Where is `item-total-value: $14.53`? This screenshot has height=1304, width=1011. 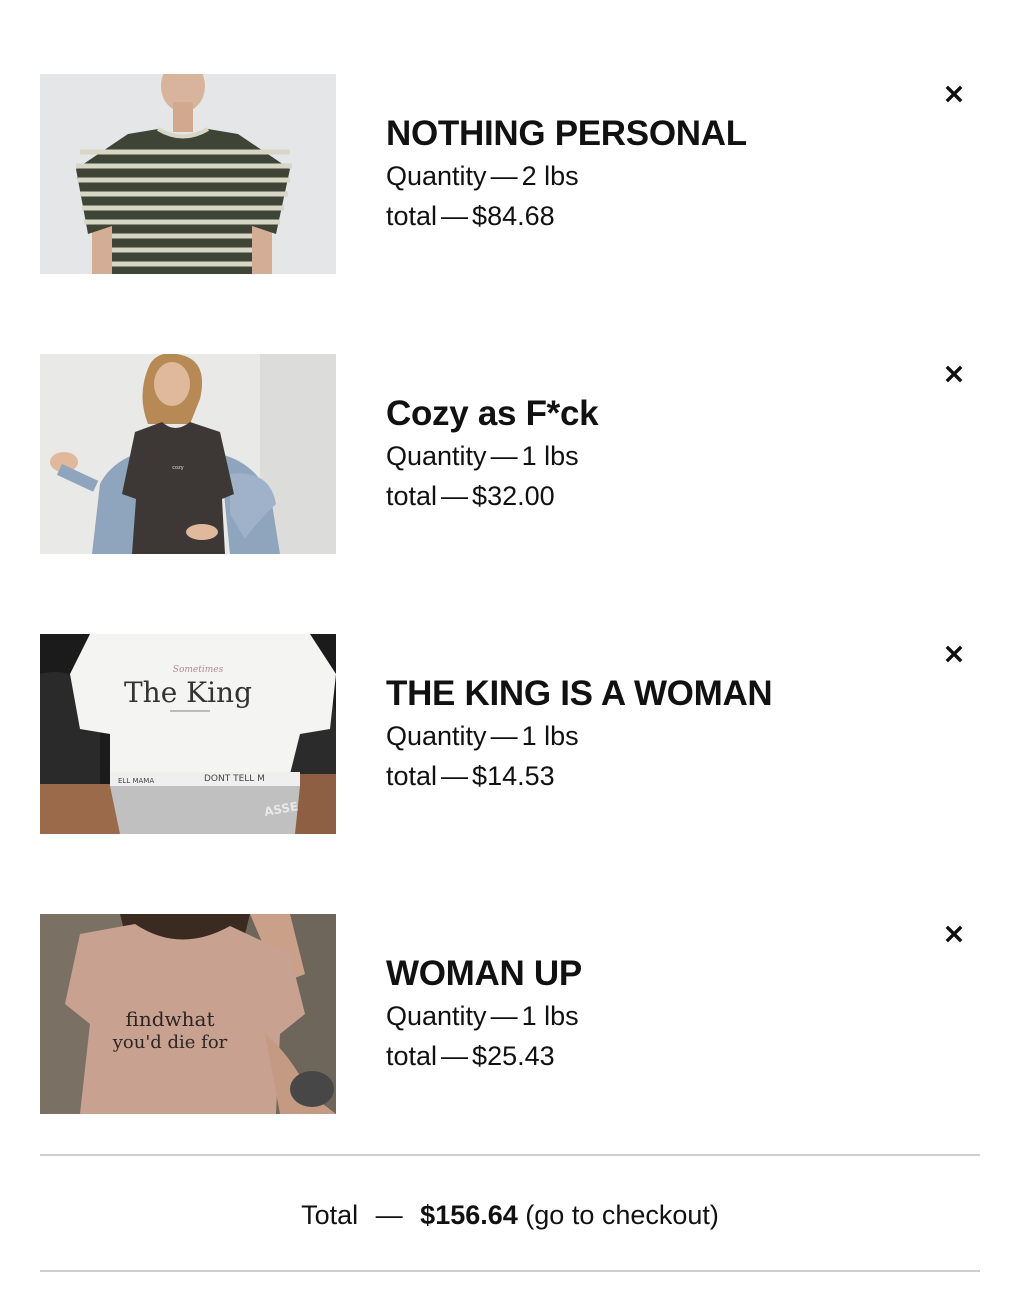
item-total-value: $14.53 is located at coordinates (513, 776).